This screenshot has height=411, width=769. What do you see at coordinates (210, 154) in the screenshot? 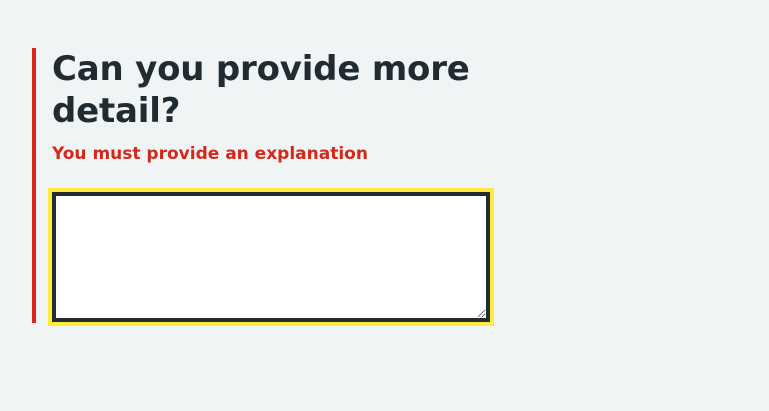
I see `error-message: You must provide an explanation` at bounding box center [210, 154].